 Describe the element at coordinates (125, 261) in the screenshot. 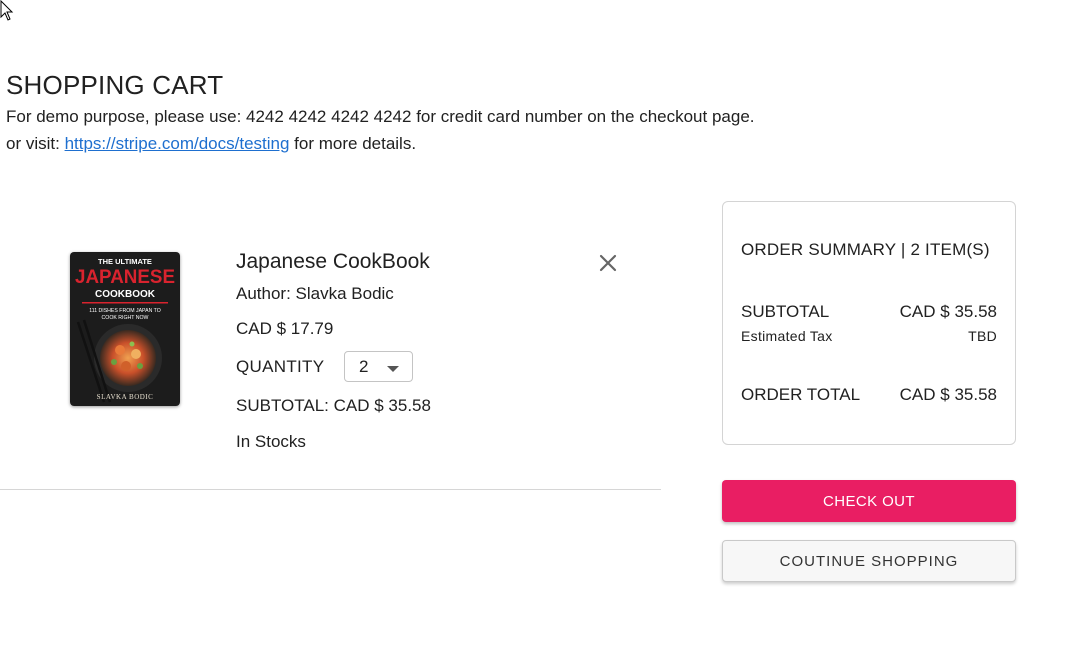

I see `cover-line-1: THE ULTIMATE` at that location.